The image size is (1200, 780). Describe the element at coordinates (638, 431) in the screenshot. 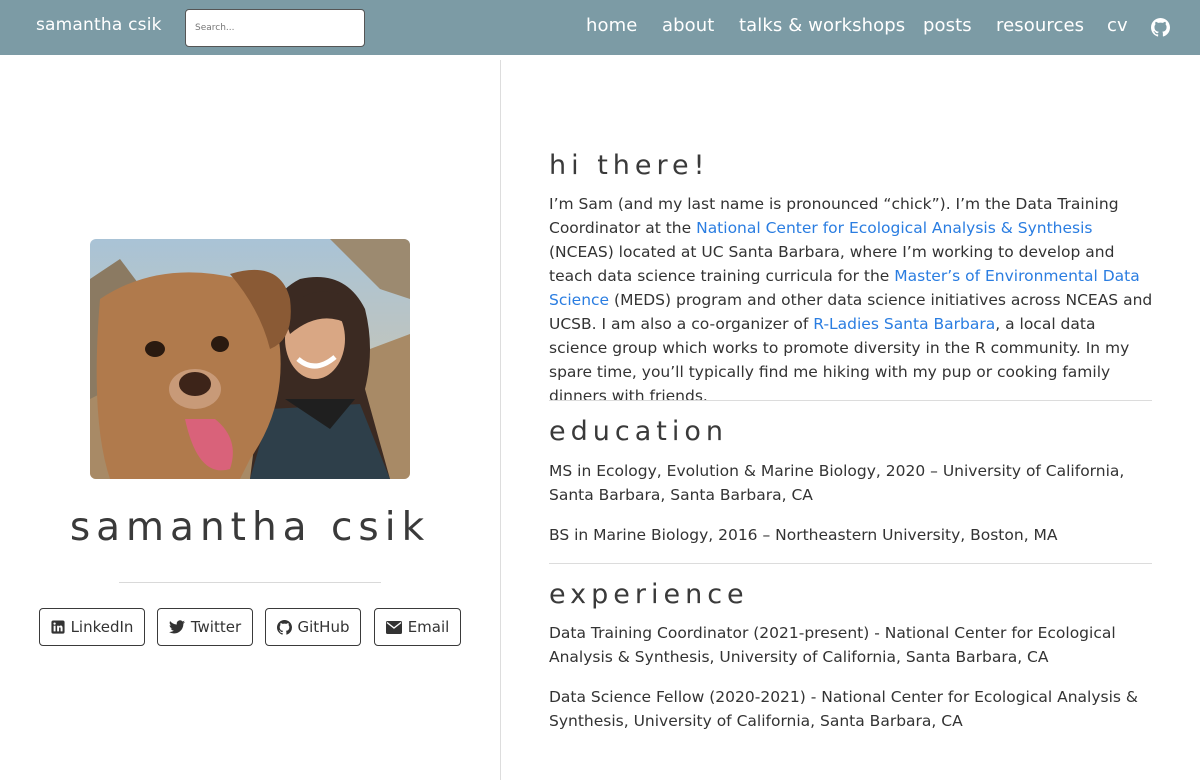

I see `education-heading: education` at that location.